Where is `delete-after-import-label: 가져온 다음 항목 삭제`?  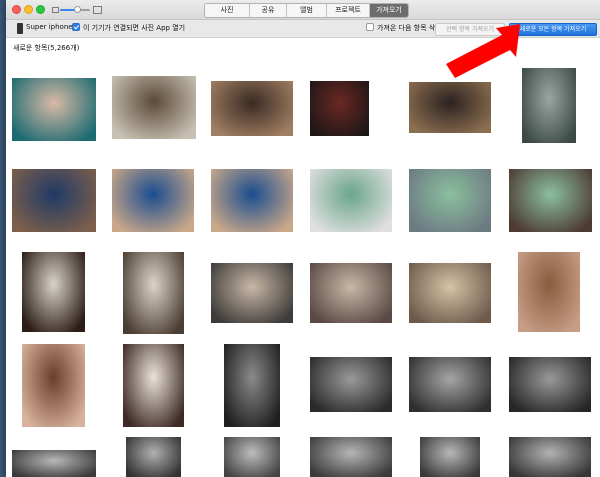 delete-after-import-label: 가져온 다음 항목 삭제 is located at coordinates (409, 28).